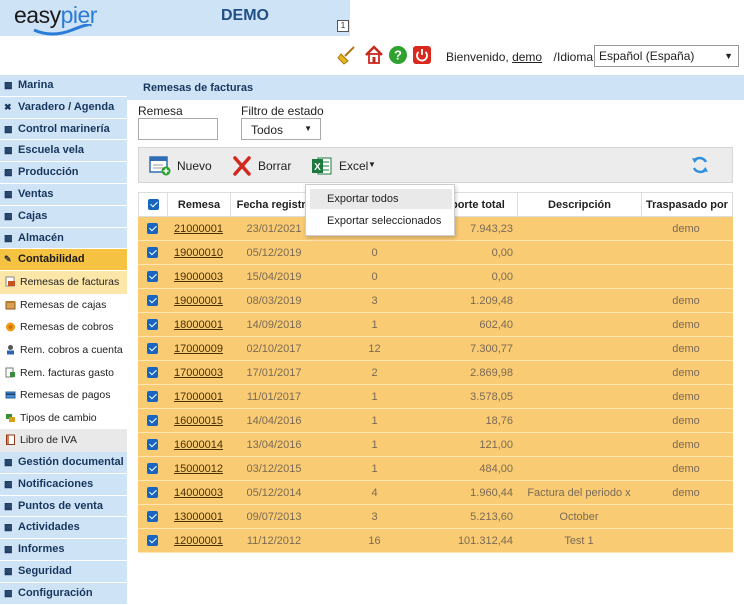  Describe the element at coordinates (381, 221) in the screenshot. I see `menu-export-selected: Exportar seleccionados` at that location.